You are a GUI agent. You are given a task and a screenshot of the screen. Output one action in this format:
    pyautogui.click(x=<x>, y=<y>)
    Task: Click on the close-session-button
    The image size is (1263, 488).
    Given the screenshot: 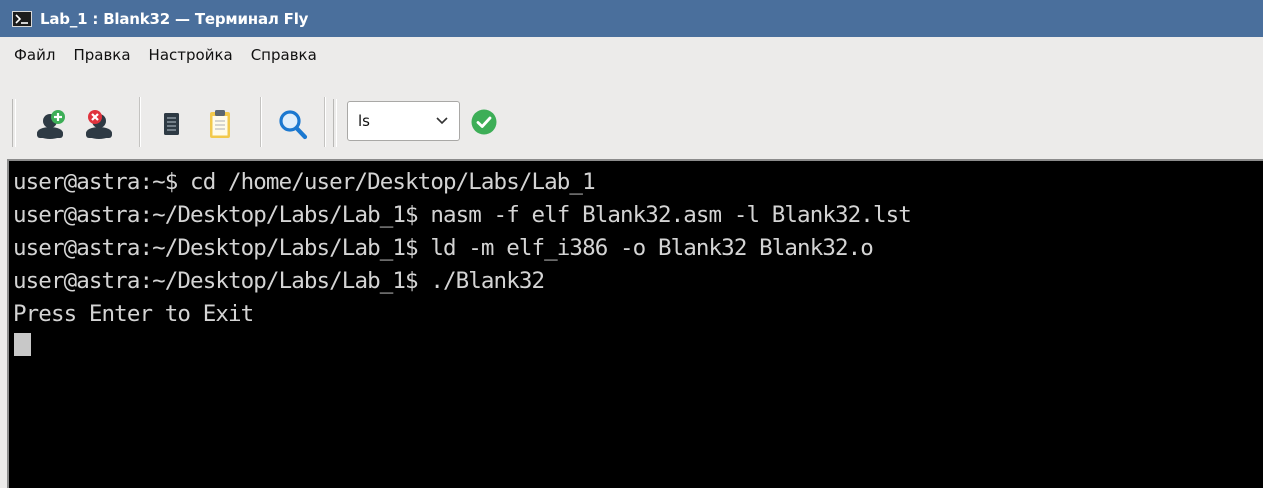 What is the action you would take?
    pyautogui.click(x=99, y=125)
    